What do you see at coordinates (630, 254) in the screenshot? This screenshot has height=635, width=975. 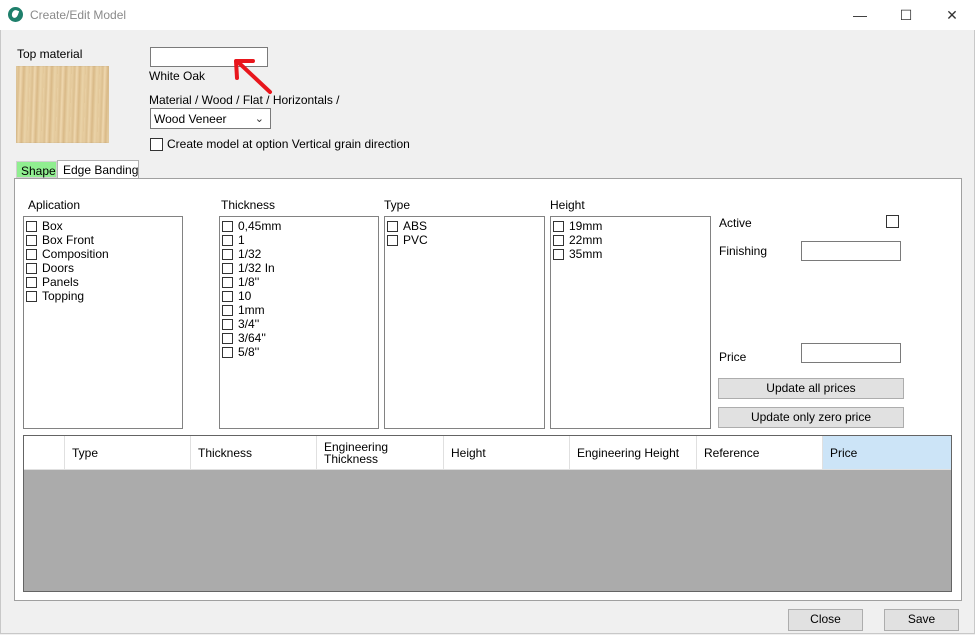 I see `list-item: 35mm` at bounding box center [630, 254].